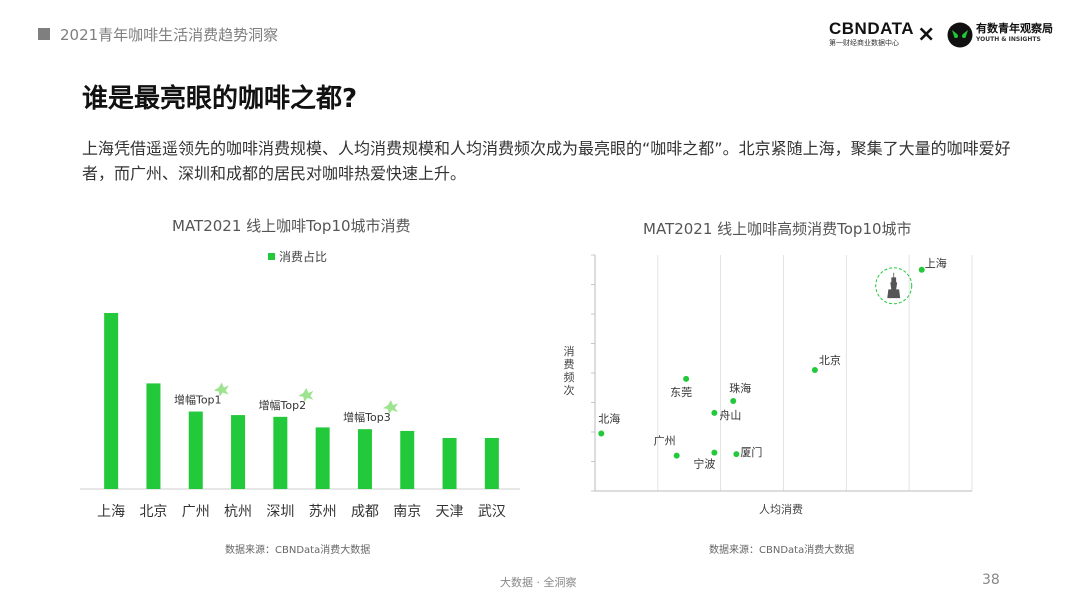  Describe the element at coordinates (322, 458) in the screenshot. I see `bar-苏州` at that location.